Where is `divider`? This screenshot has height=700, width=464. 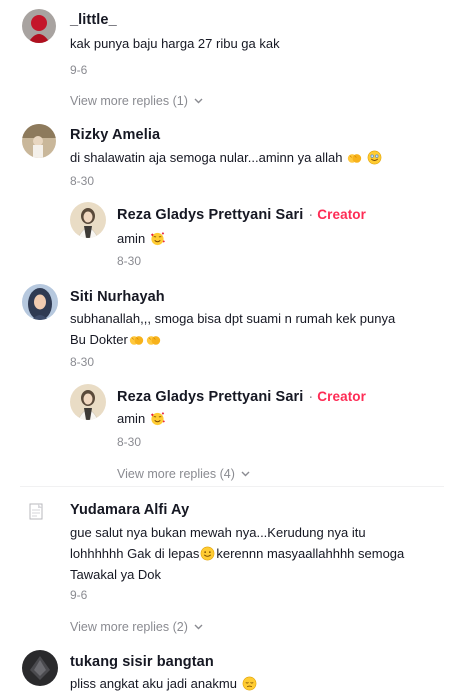
divider is located at coordinates (232, 486).